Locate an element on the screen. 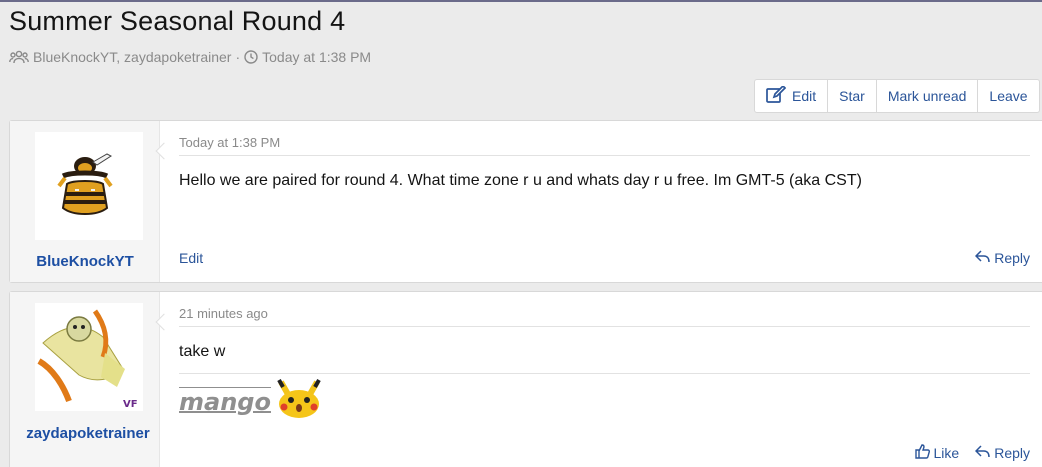 This screenshot has height=467, width=1042. like-label: Like is located at coordinates (946, 453).